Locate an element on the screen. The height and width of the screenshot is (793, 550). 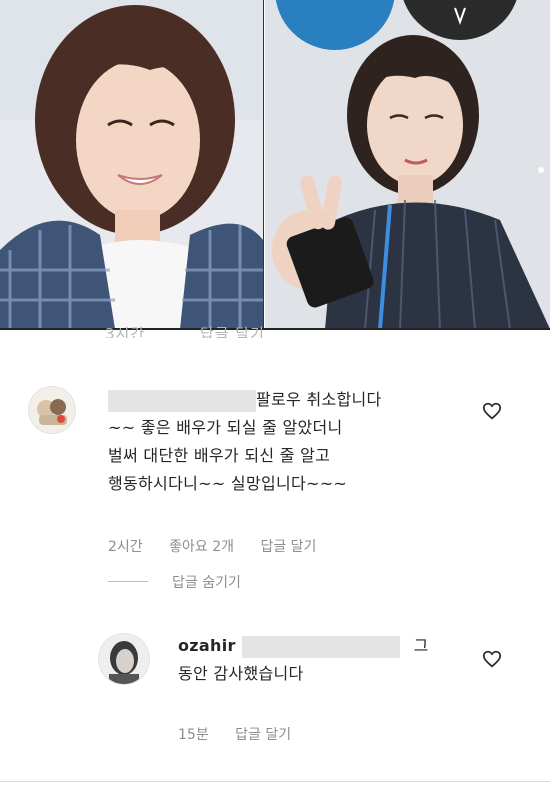
reply-avatar-image is located at coordinates (124, 659).